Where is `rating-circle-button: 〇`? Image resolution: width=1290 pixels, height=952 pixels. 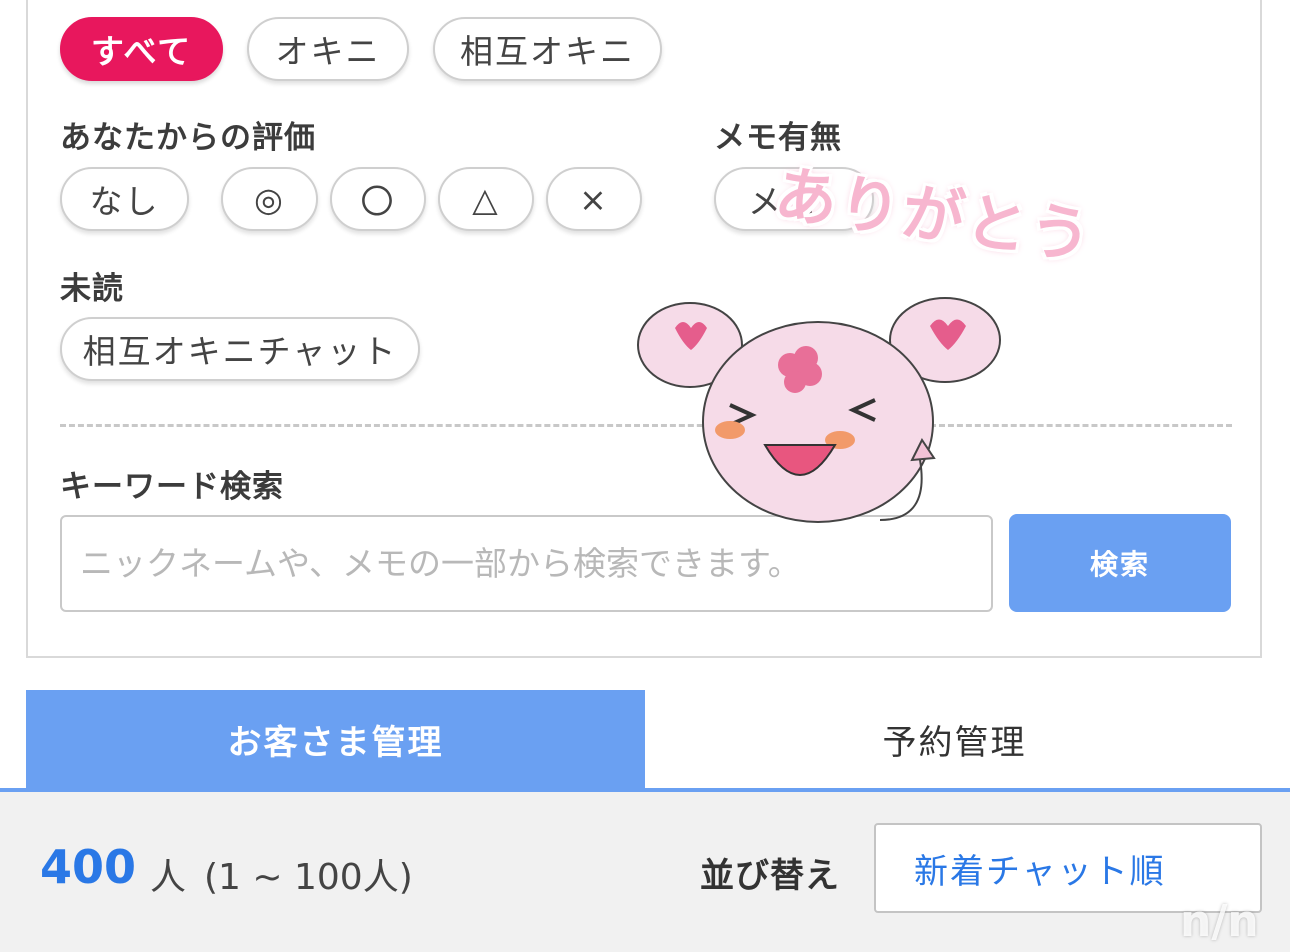
rating-circle-button: 〇 is located at coordinates (378, 199).